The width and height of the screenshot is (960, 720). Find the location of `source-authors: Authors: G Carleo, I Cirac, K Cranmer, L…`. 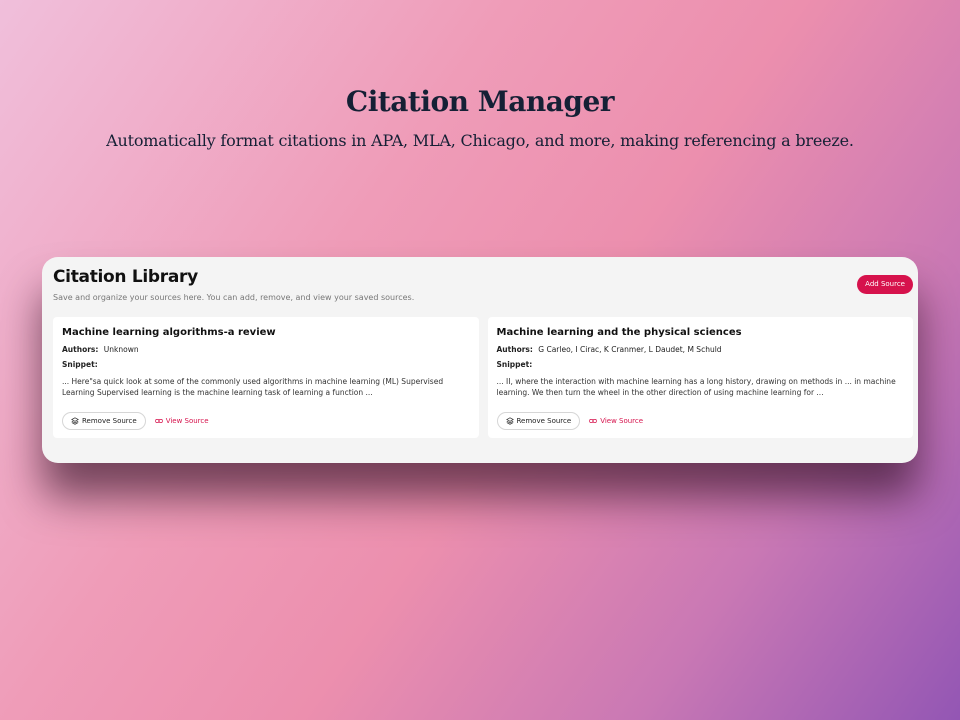

source-authors: Authors: G Carleo, I Cirac, K Cranmer, L… is located at coordinates (701, 350).